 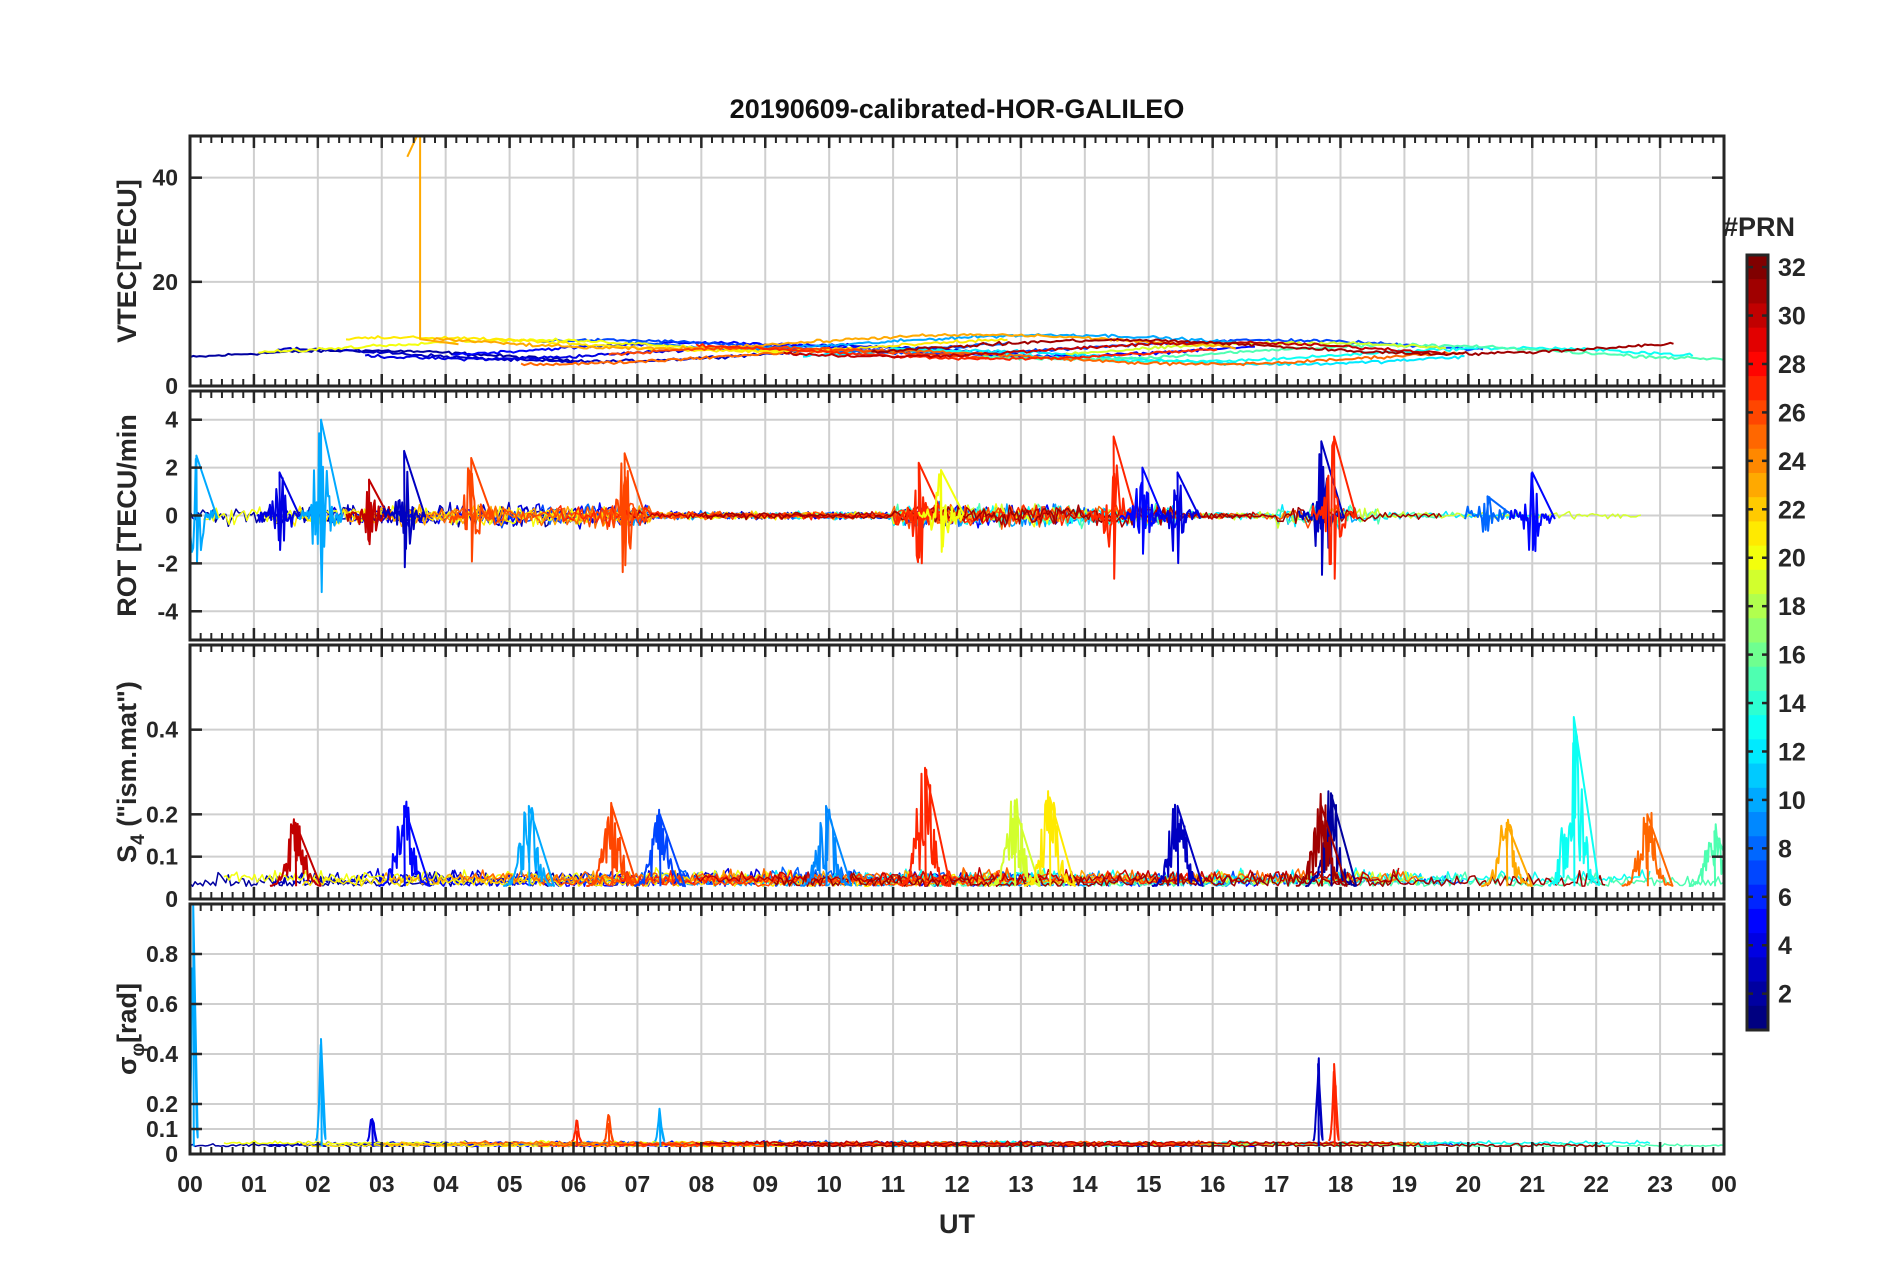 I want to click on y-tick-label-vtec: 0, so click(x=171, y=386).